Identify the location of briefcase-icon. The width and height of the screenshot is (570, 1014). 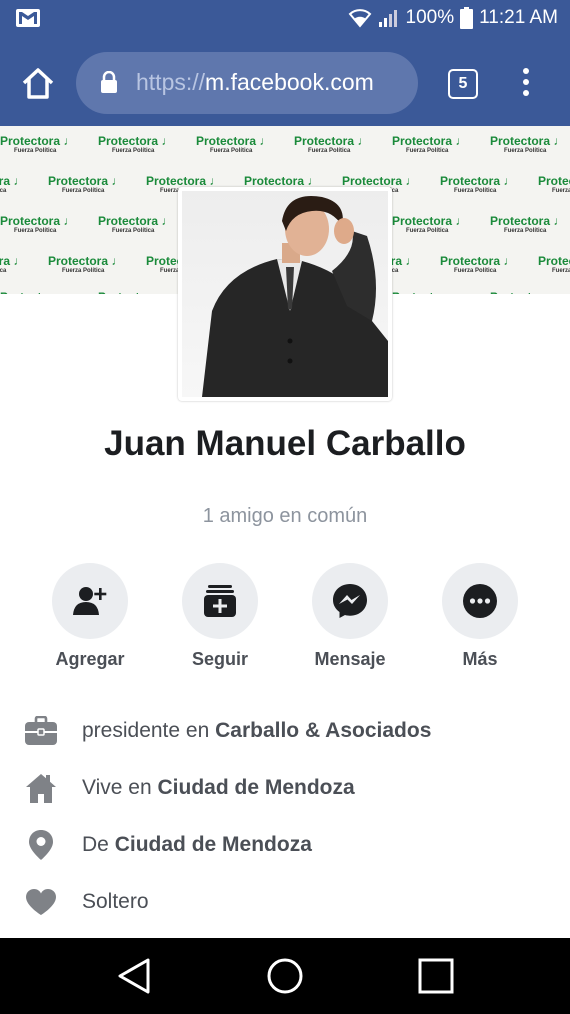
(41, 730).